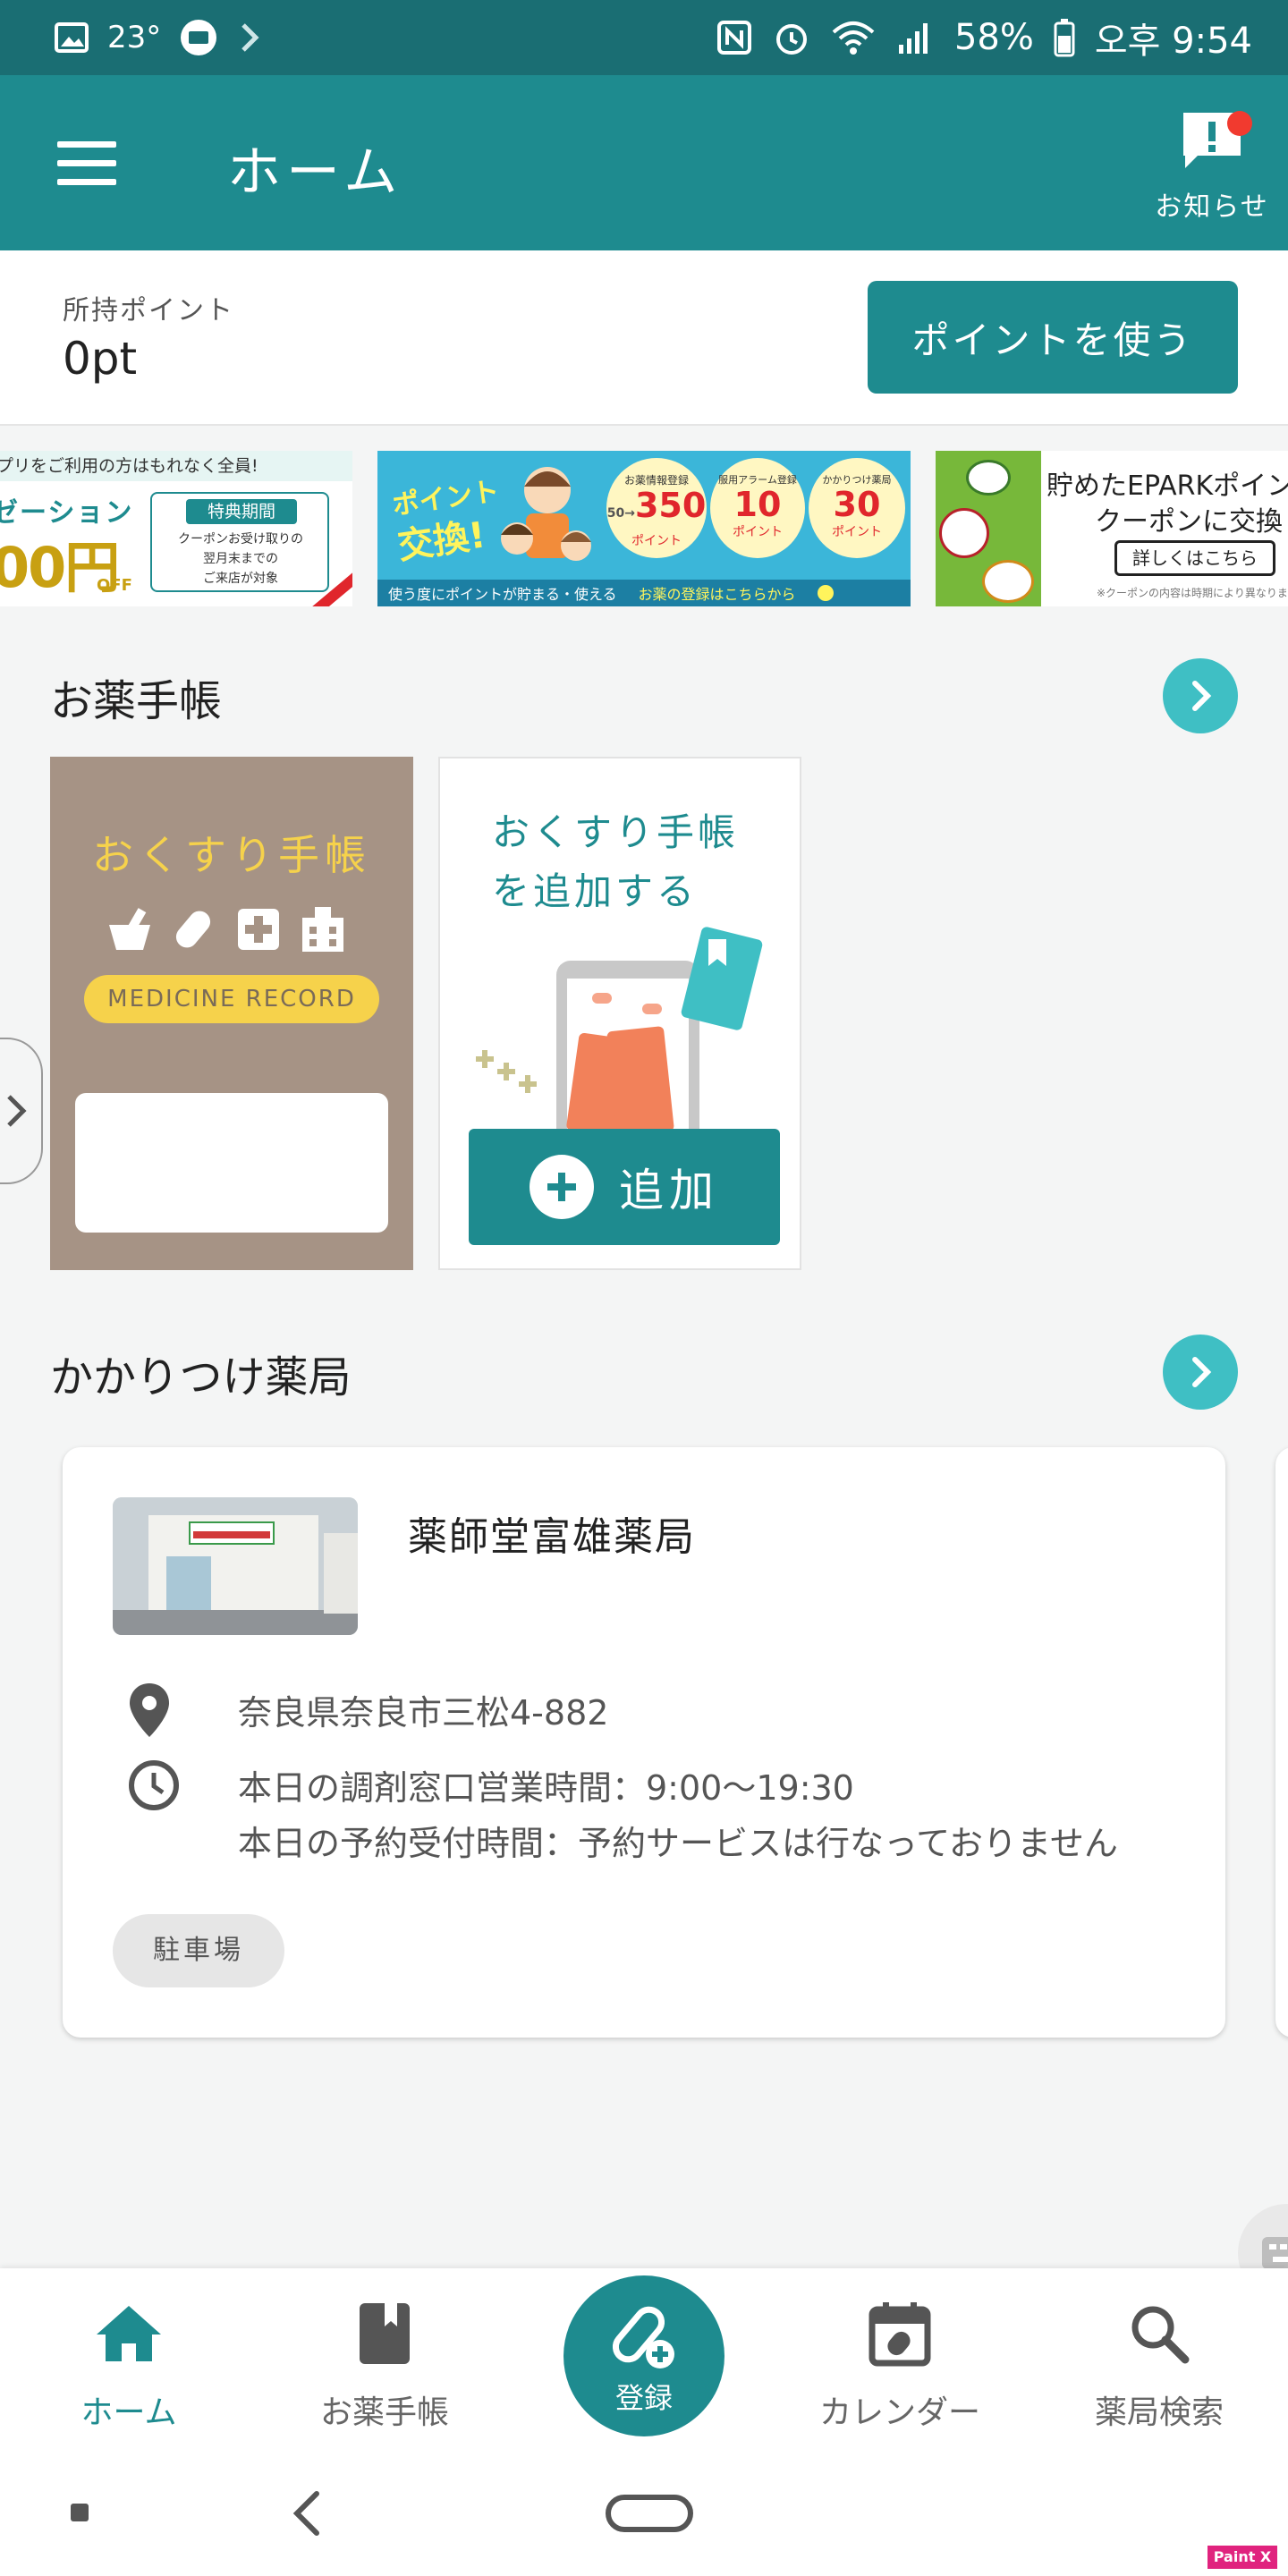 The image size is (1288, 2576). What do you see at coordinates (231, 855) in the screenshot?
I see `notebook-card-title: おくすり手帳` at bounding box center [231, 855].